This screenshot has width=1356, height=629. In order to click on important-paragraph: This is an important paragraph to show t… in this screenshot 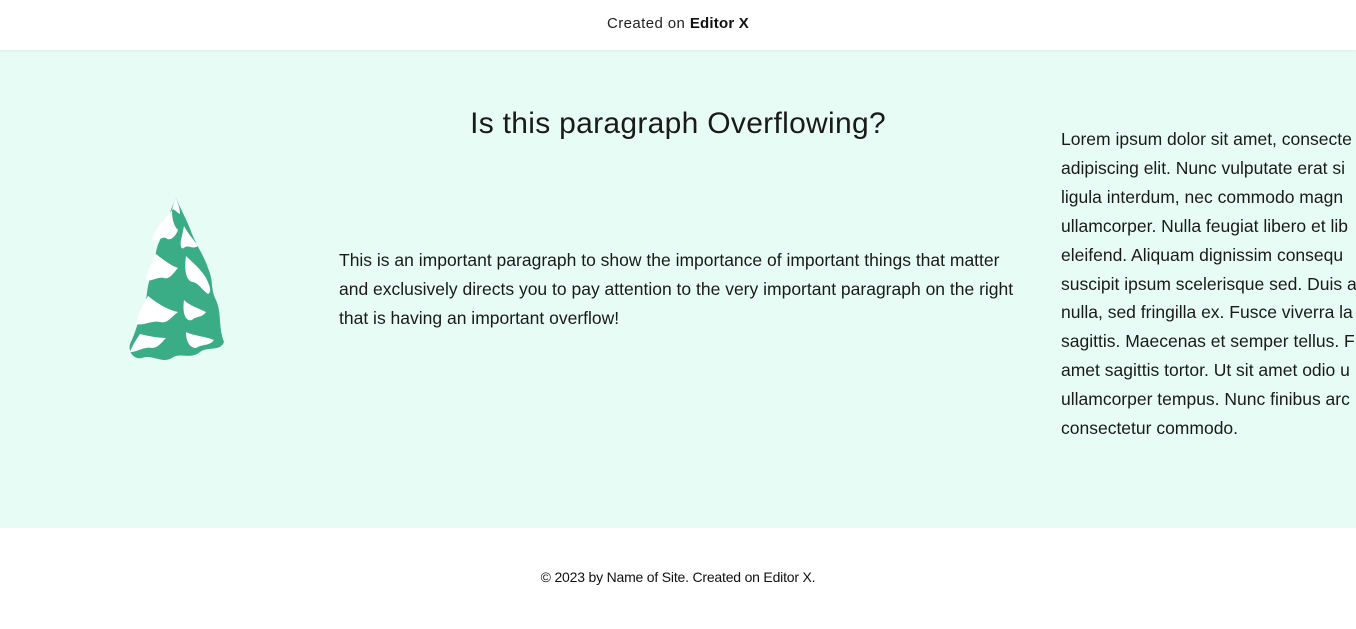, I will do `click(676, 289)`.